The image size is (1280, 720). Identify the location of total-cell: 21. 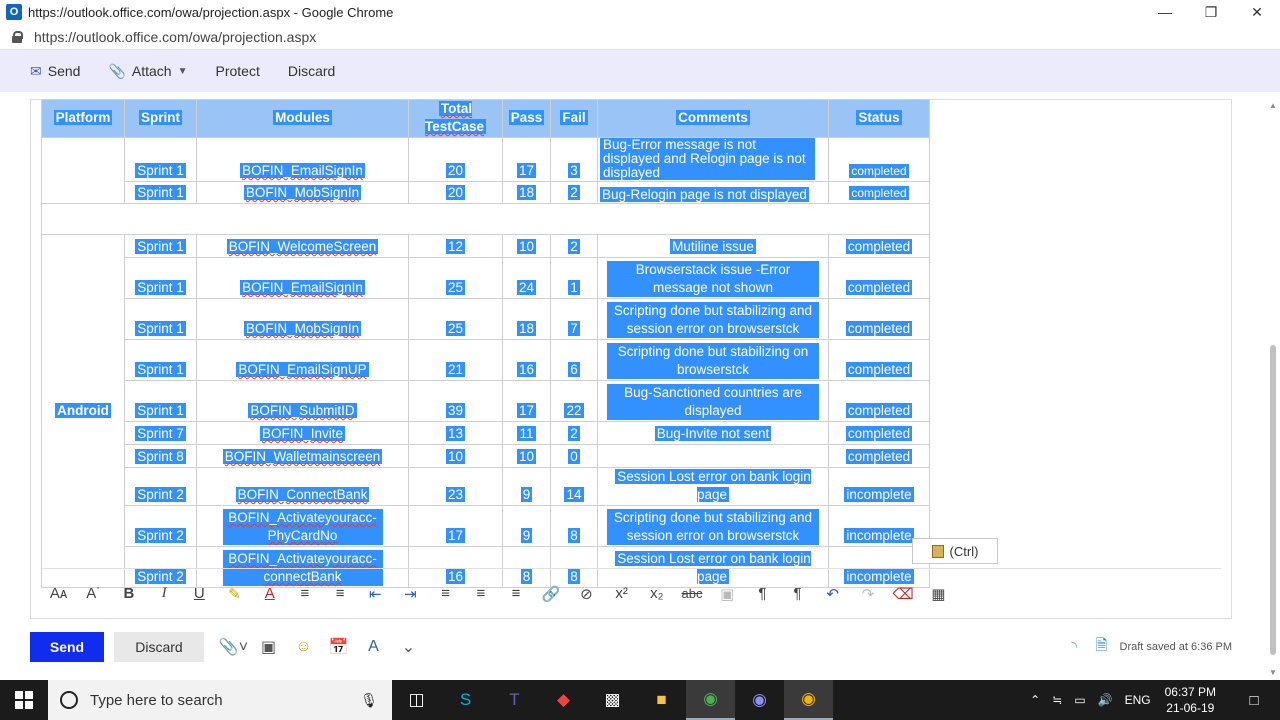
(455, 360).